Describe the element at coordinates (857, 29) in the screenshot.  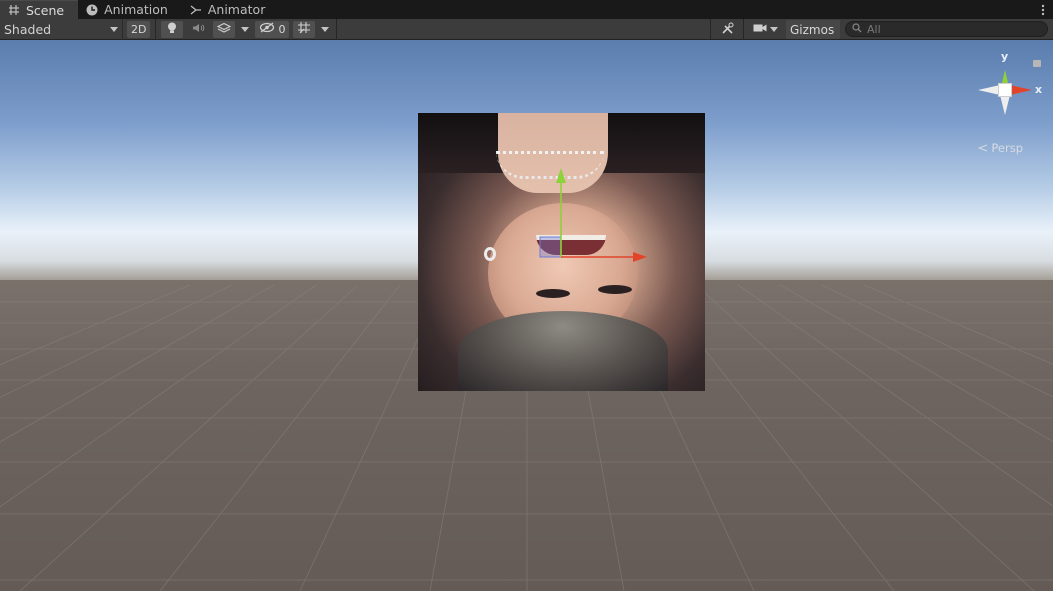
I see `search-icon` at that location.